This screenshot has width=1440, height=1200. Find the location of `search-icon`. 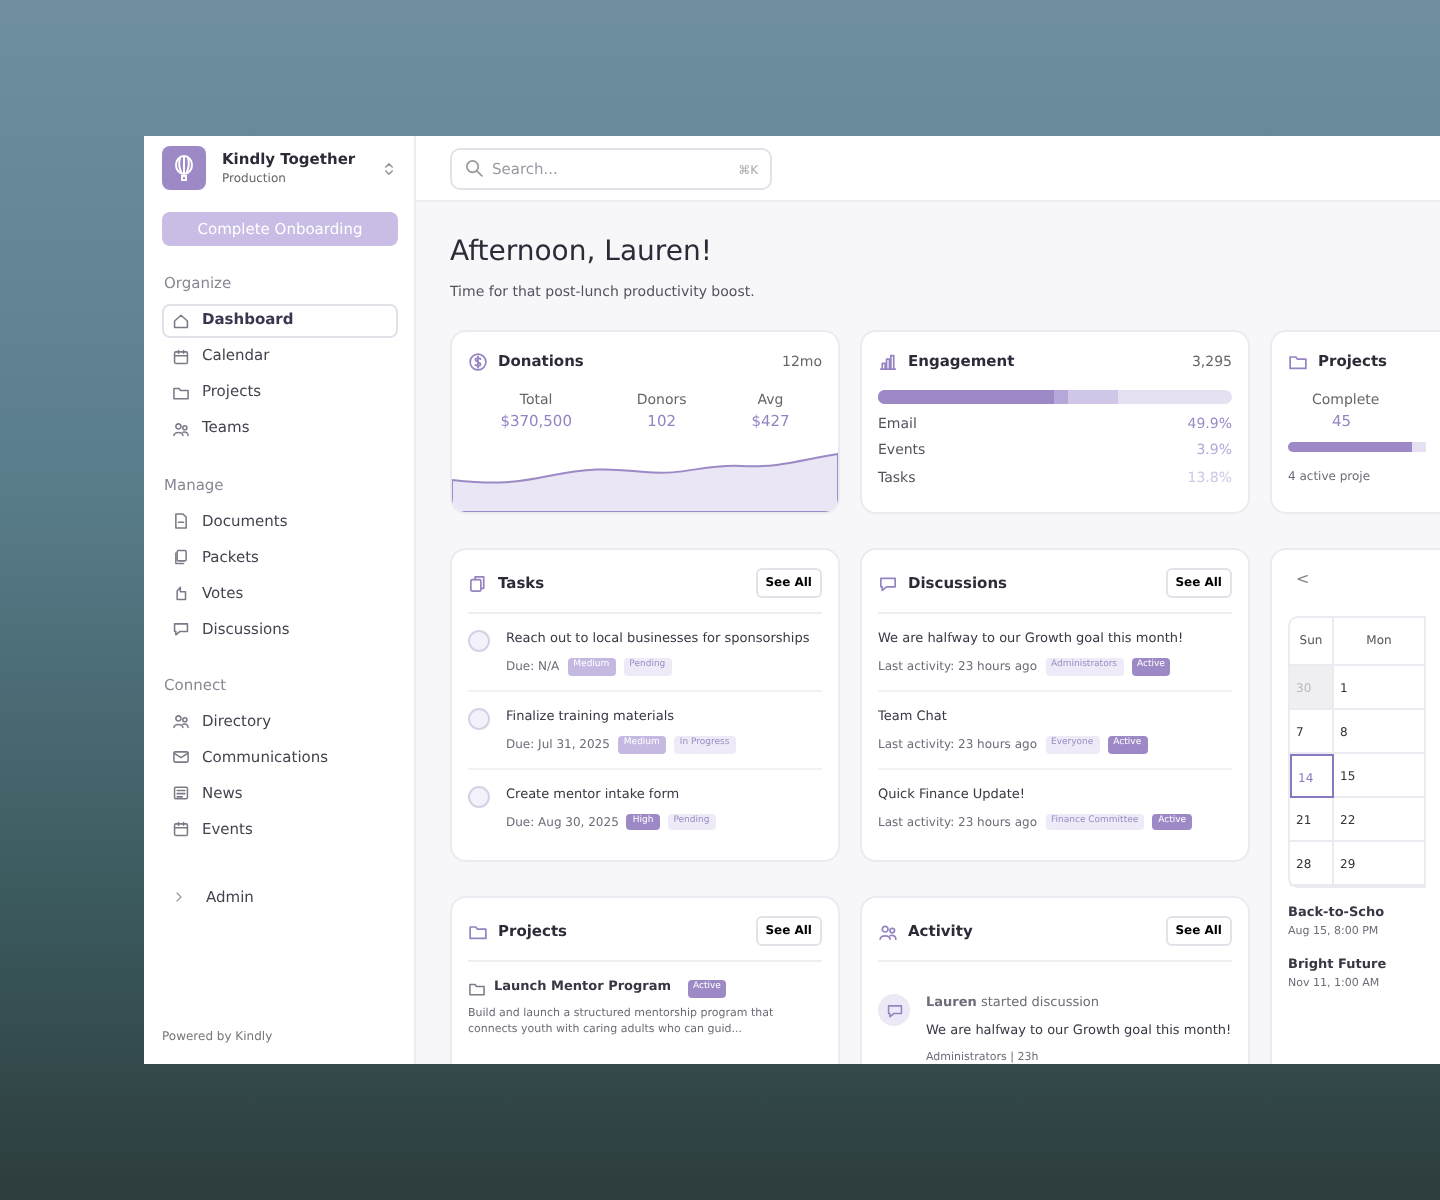

search-icon is located at coordinates (474, 168).